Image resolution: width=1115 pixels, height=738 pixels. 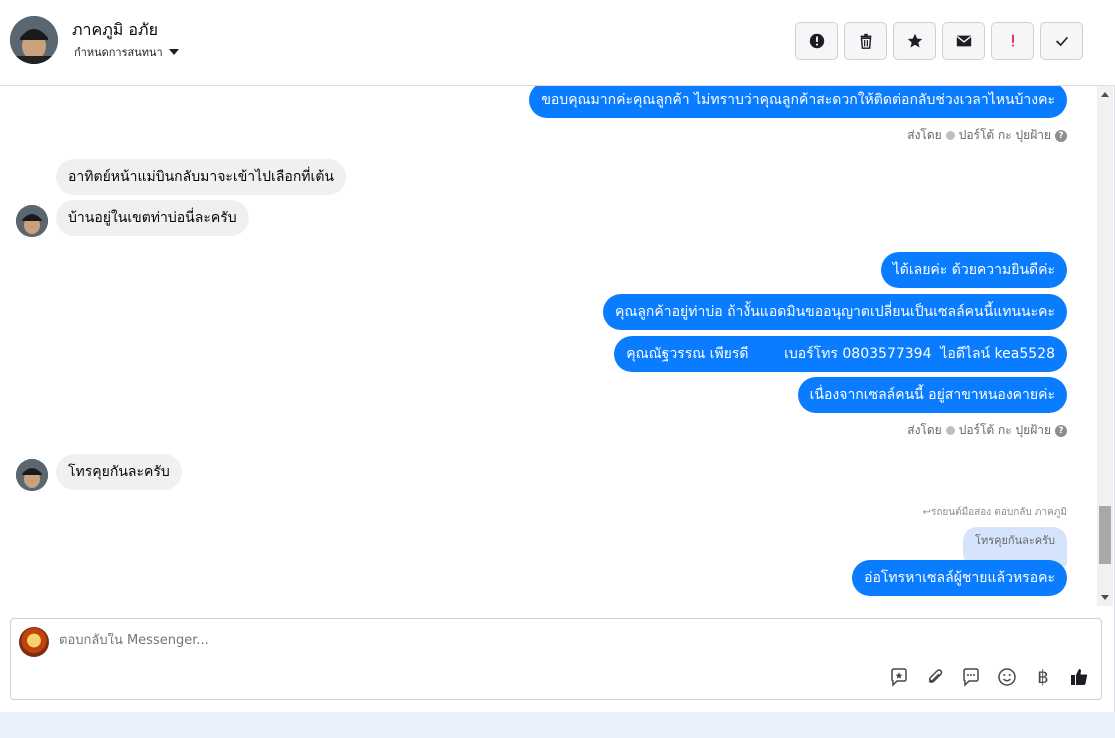 What do you see at coordinates (118, 52) in the screenshot?
I see `assign-label: กำหนดการสนทนา` at bounding box center [118, 52].